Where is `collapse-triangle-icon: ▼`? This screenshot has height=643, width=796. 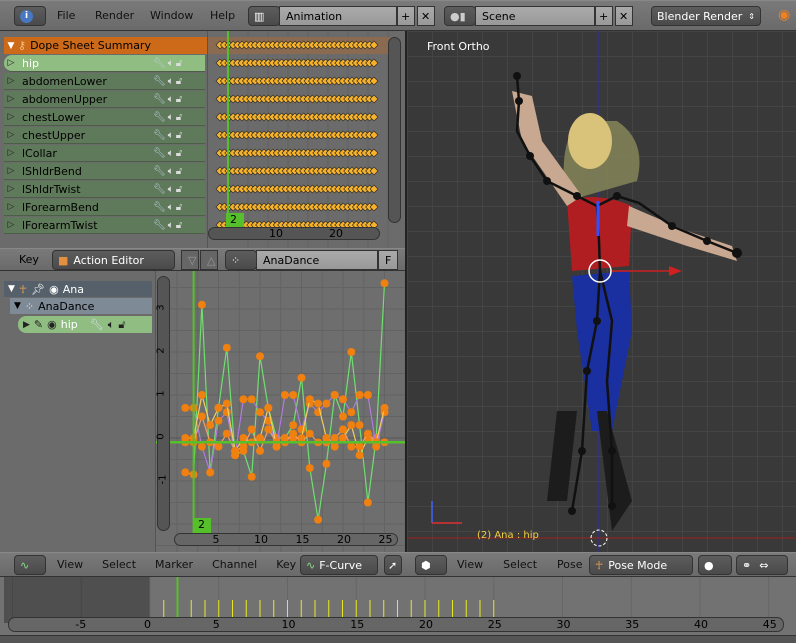 collapse-triangle-icon: ▼ is located at coordinates (11, 46).